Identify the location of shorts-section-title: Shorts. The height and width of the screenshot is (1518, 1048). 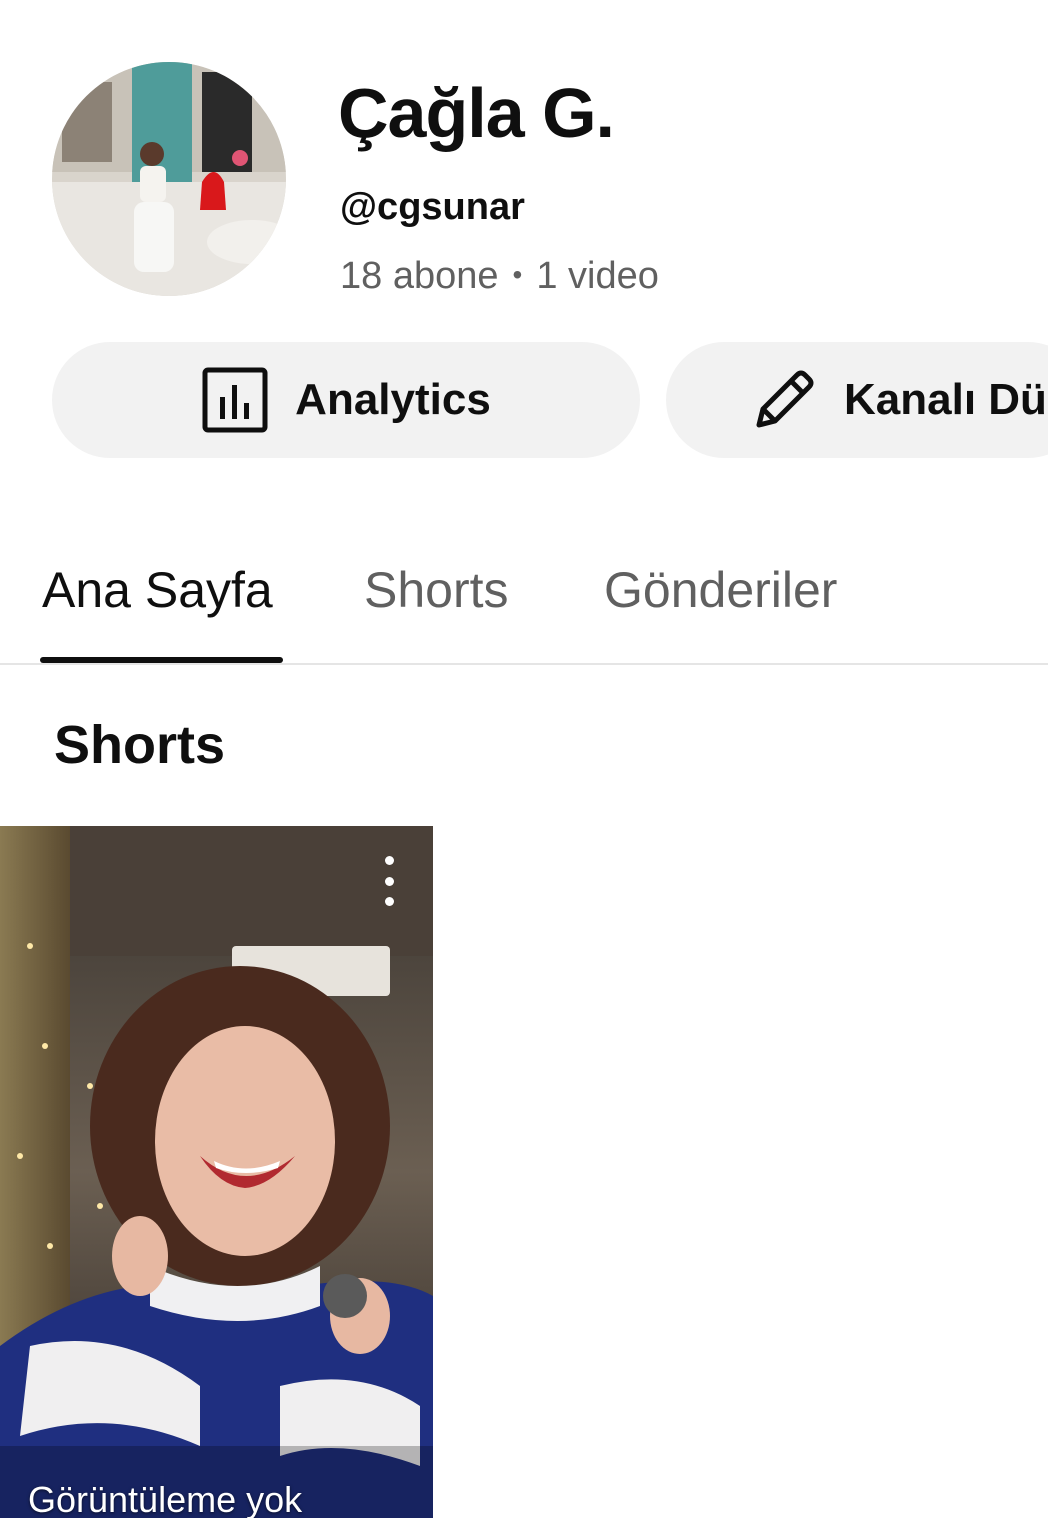
(140, 745).